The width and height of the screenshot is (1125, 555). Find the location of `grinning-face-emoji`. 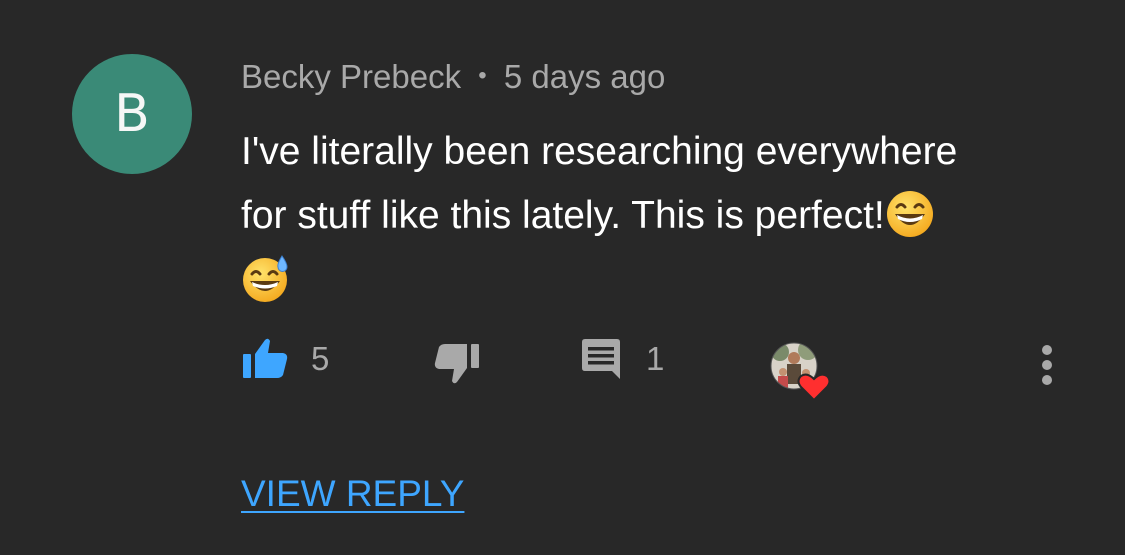

grinning-face-emoji is located at coordinates (909, 213).